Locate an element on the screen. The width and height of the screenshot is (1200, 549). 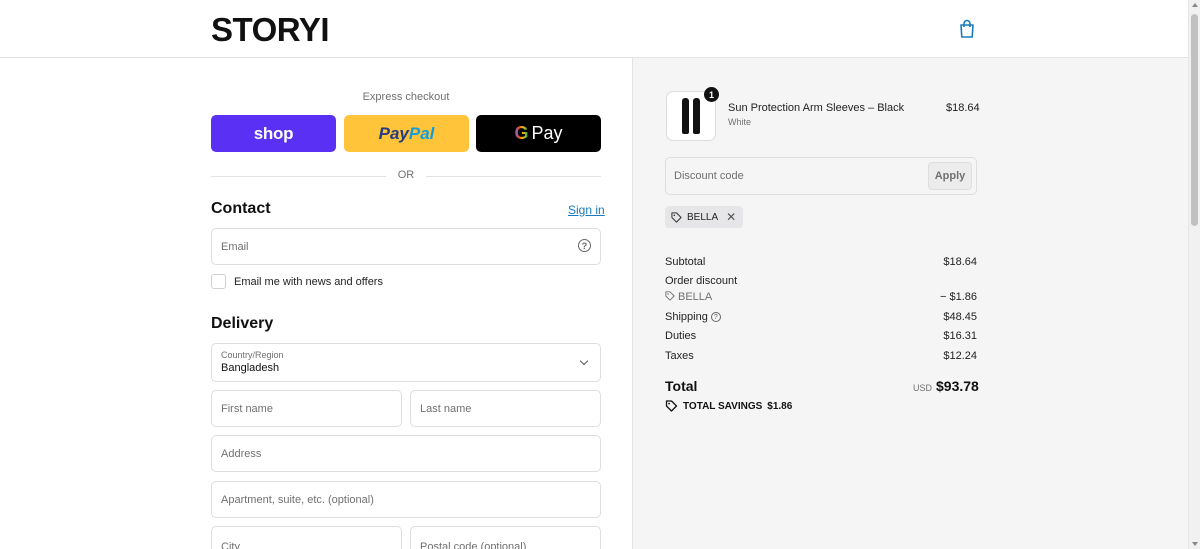
order-discount-label: Order discount is located at coordinates (701, 281).